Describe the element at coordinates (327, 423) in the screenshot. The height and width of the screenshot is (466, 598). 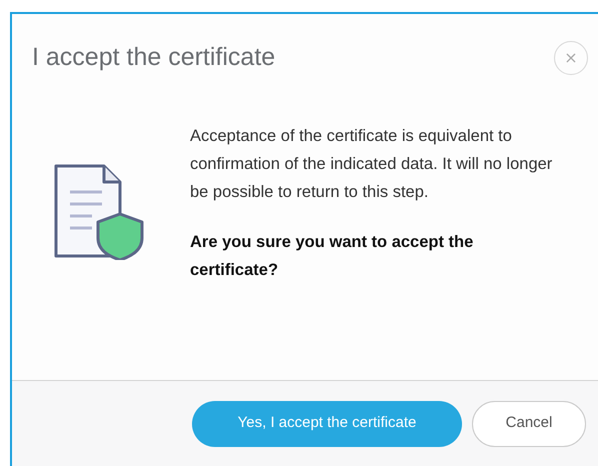
I see `primary-button: Yes, I accept the certificate` at that location.